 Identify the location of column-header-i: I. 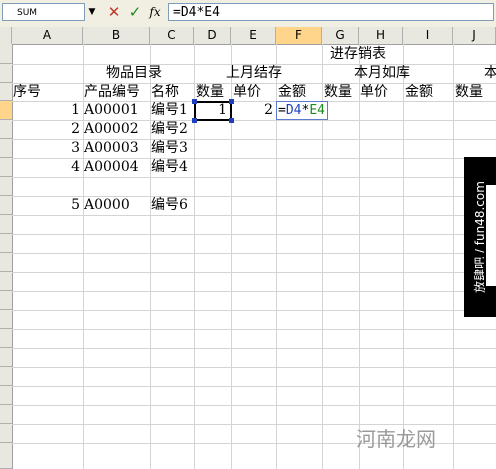
(428, 35).